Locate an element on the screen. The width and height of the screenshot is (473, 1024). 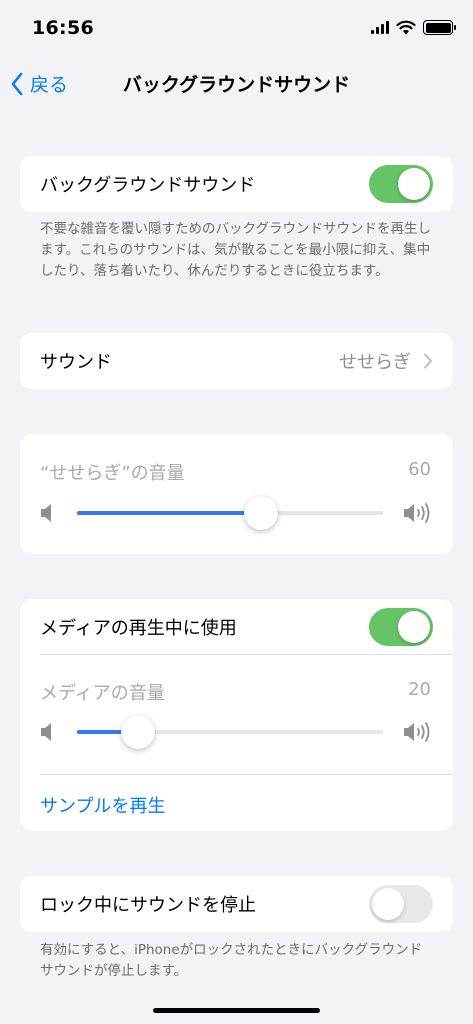
media-row: メディアの再生中に使用 is located at coordinates (236, 627).